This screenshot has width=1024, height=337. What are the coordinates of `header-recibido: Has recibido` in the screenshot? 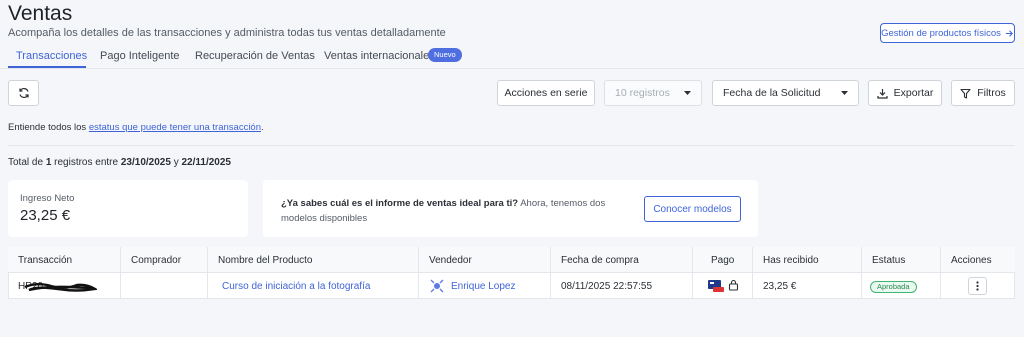 It's located at (791, 260).